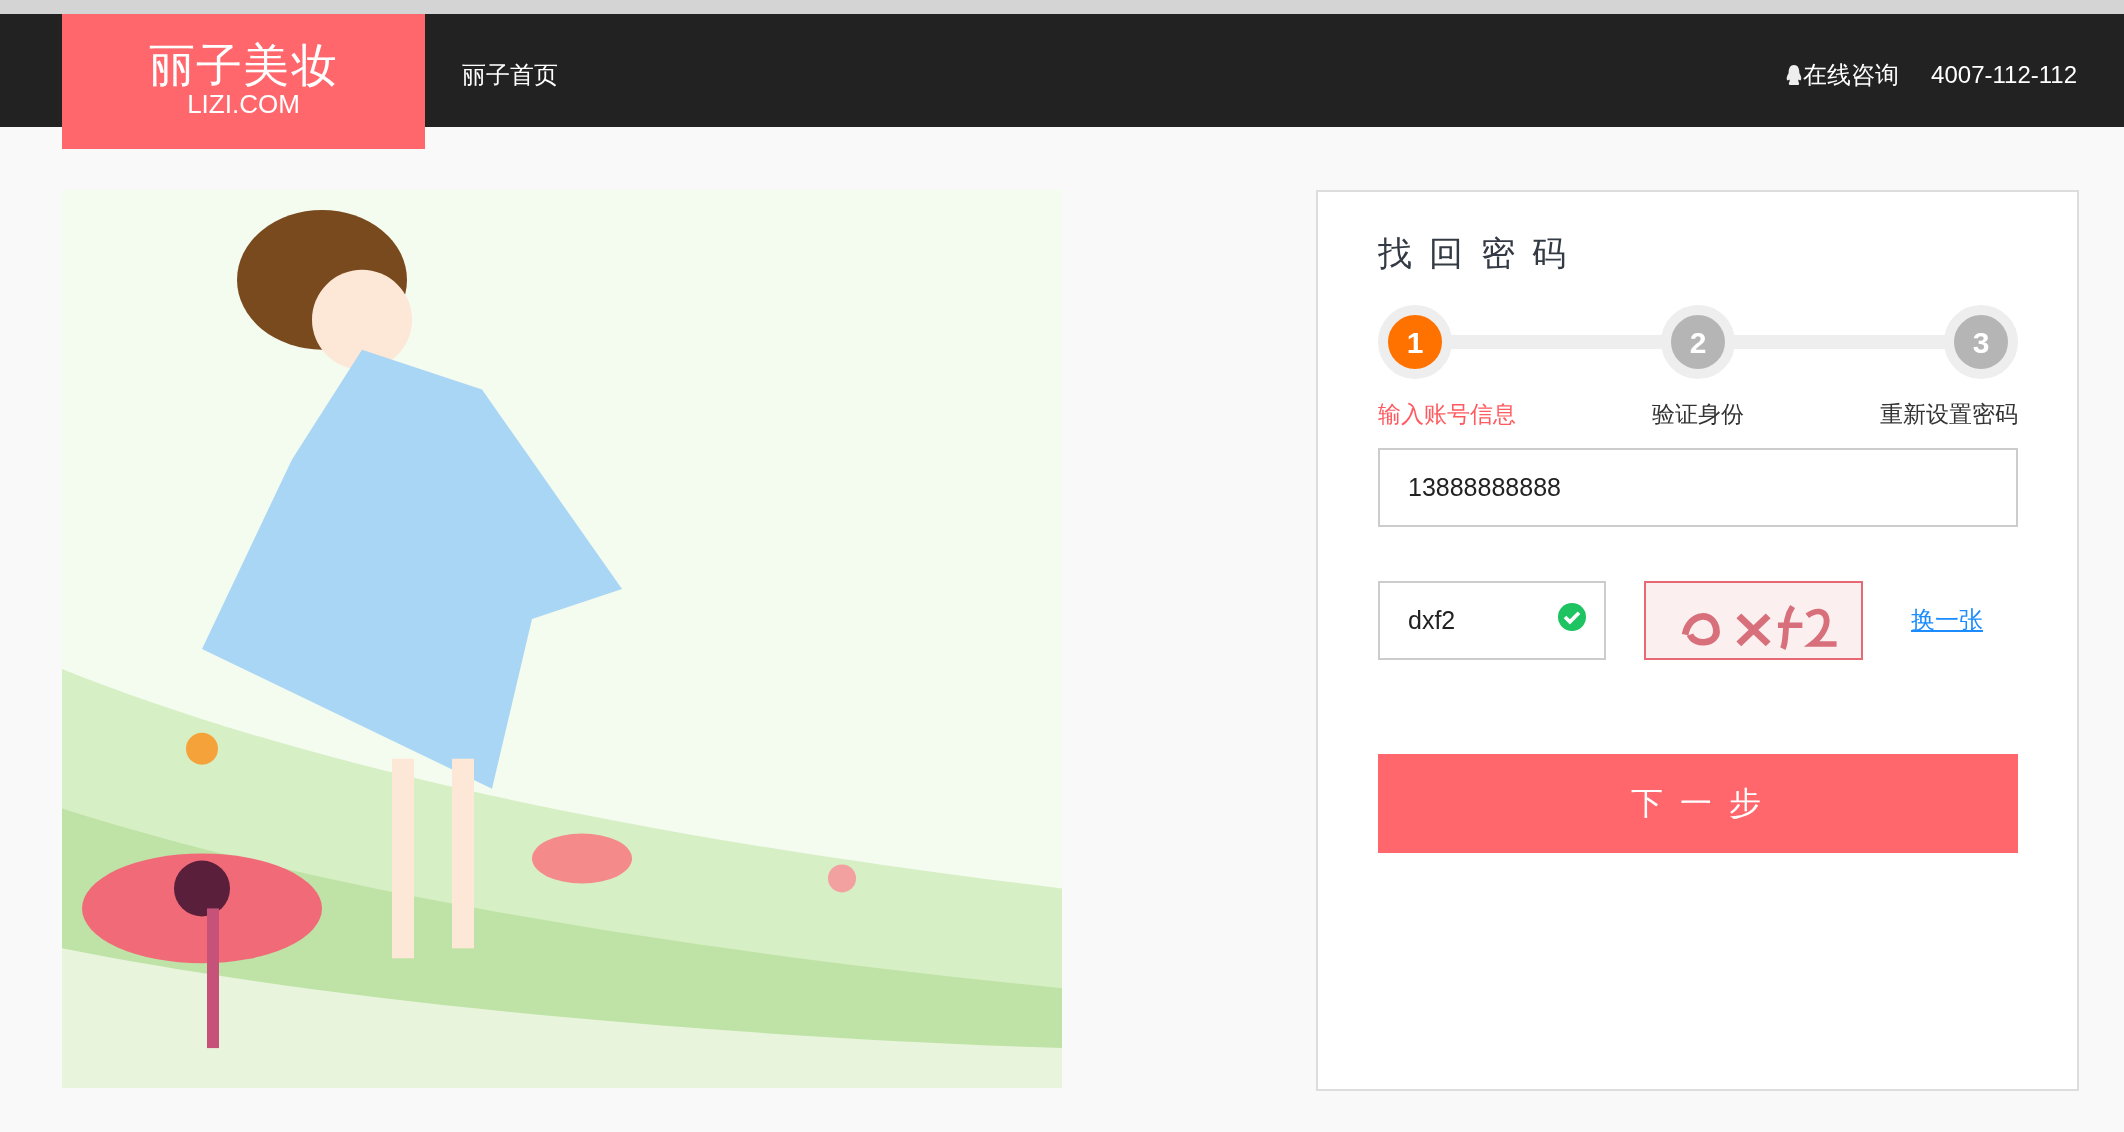 Image resolution: width=2124 pixels, height=1132 pixels. What do you see at coordinates (1981, 342) in the screenshot?
I see `step-number: 3` at bounding box center [1981, 342].